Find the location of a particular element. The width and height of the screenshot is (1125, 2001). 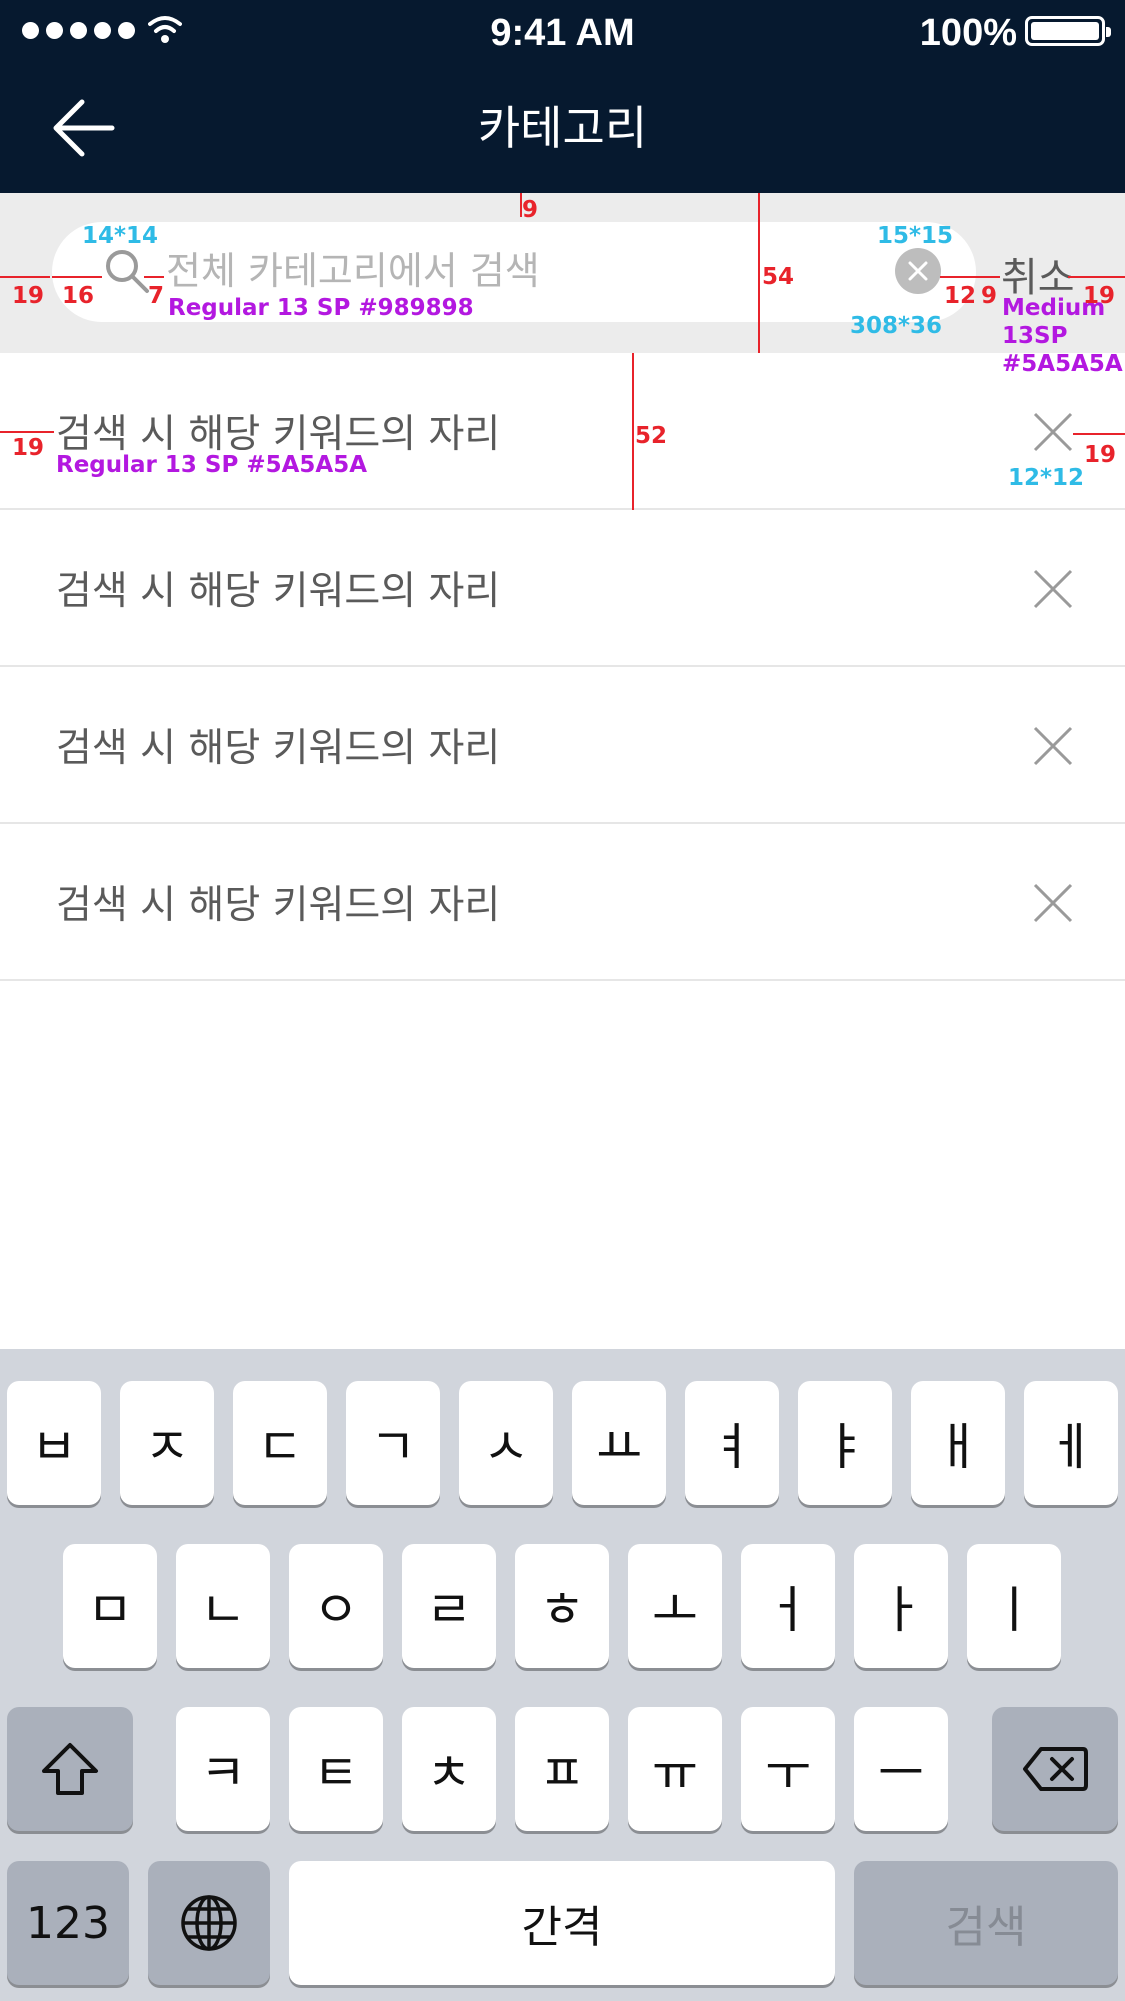

key: ㅗ is located at coordinates (675, 1606).